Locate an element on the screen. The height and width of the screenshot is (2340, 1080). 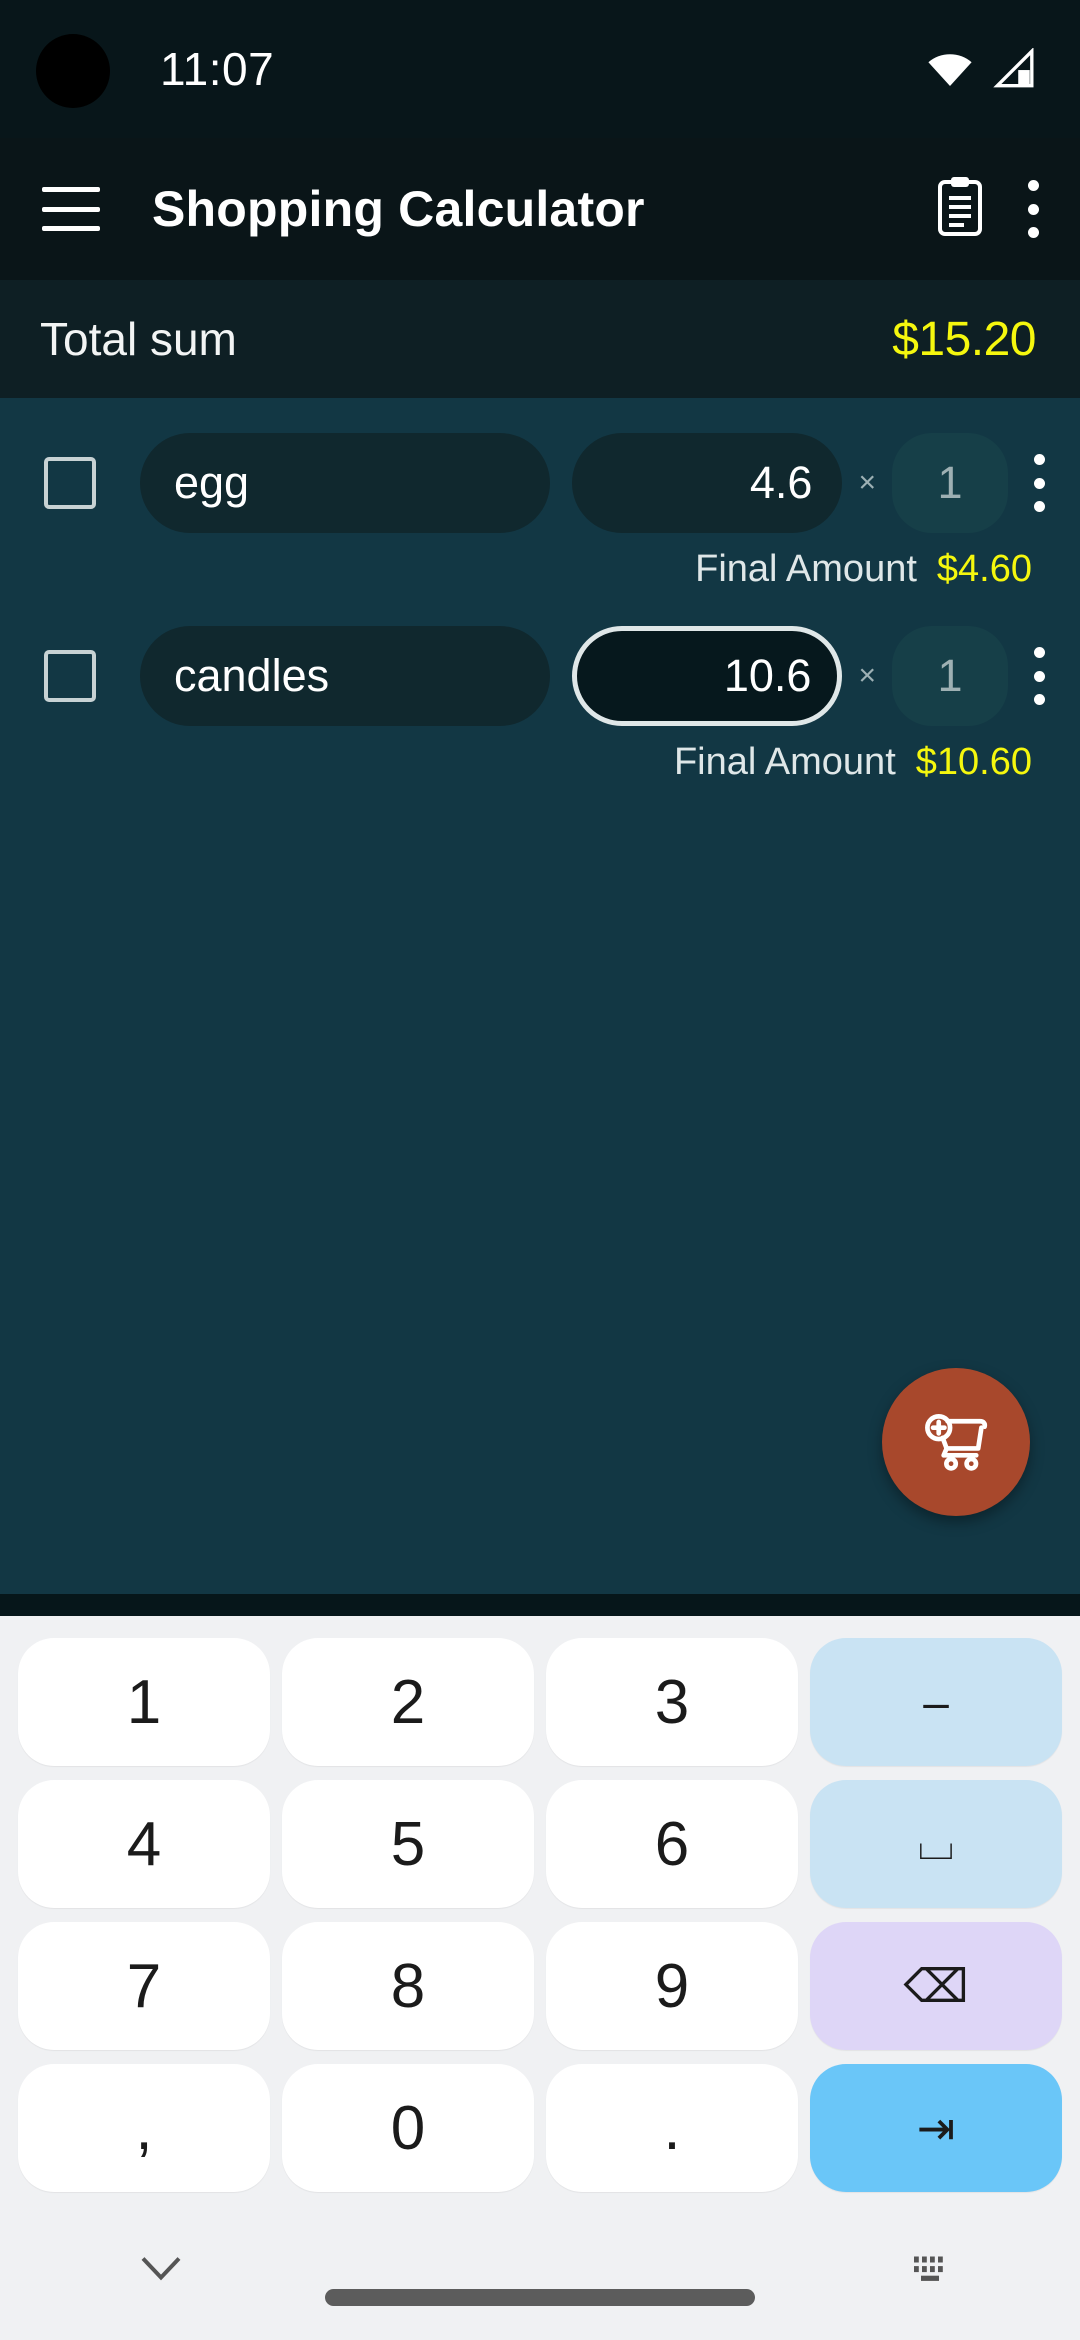
key-7: 7 is located at coordinates (144, 1986).